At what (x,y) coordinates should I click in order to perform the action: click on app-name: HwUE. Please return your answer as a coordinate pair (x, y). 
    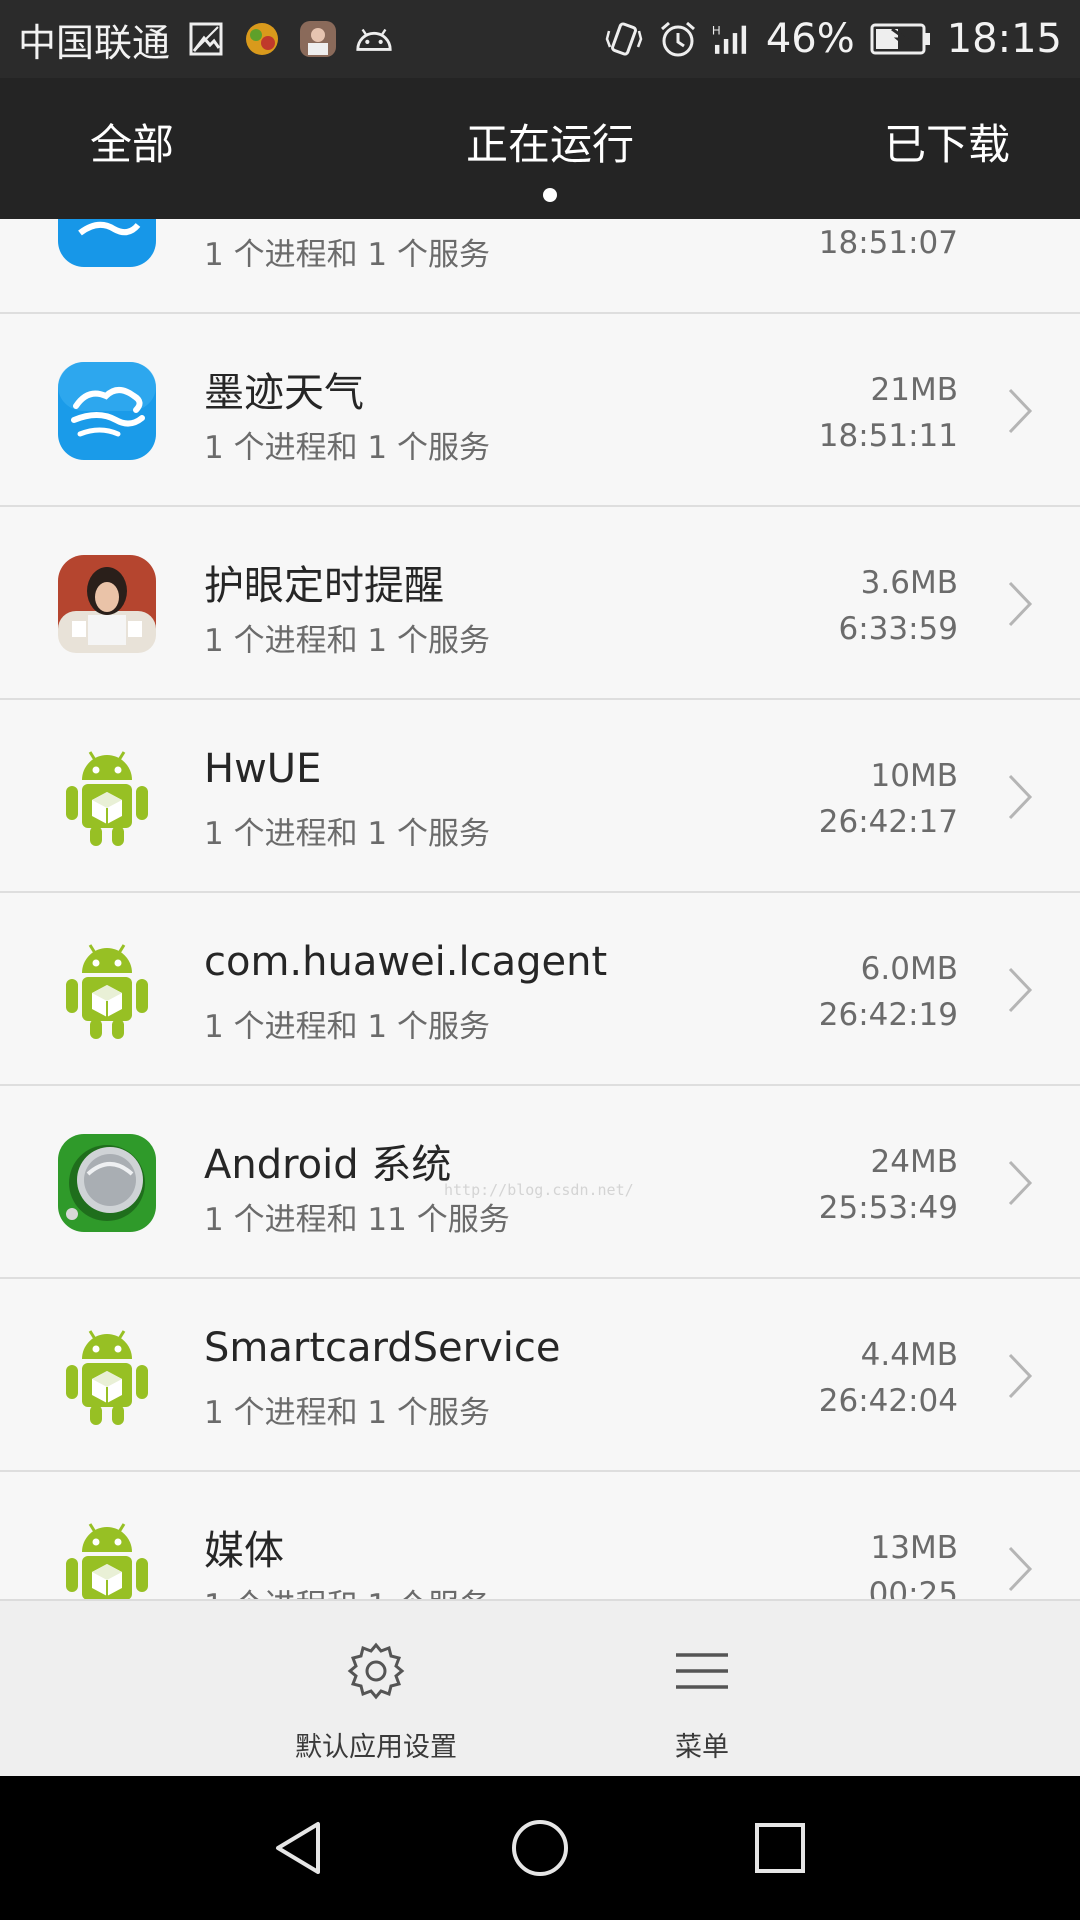
    Looking at the image, I should click on (263, 769).